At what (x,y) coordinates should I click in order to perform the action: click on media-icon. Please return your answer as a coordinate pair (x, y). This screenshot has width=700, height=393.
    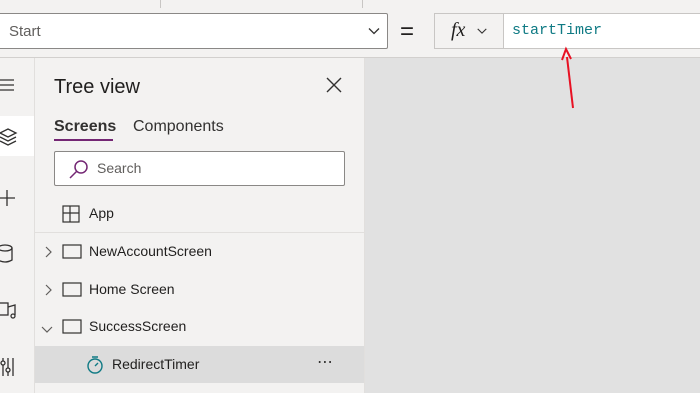
    Looking at the image, I should click on (17, 310).